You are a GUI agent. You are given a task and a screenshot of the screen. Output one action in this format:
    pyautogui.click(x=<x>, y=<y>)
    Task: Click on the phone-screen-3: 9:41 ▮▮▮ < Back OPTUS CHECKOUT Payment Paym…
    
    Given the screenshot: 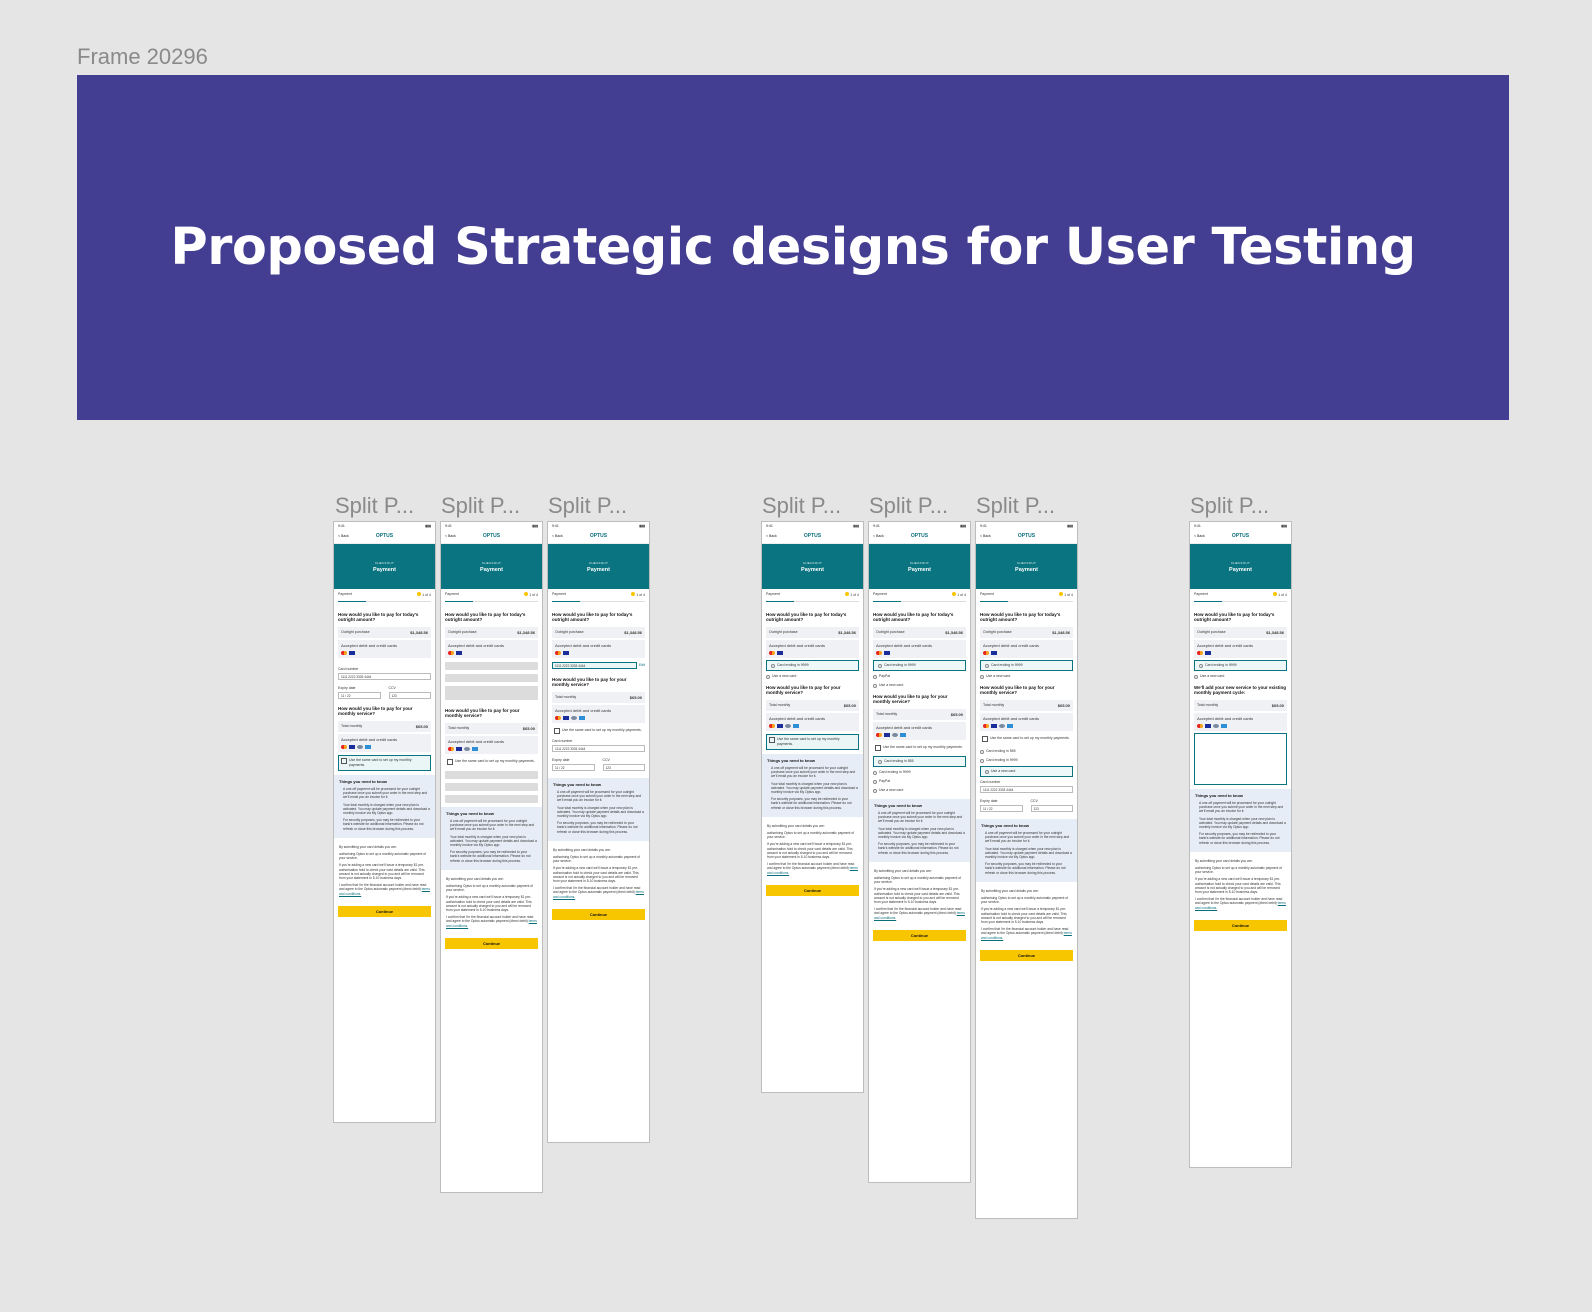 What is the action you would take?
    pyautogui.click(x=598, y=832)
    